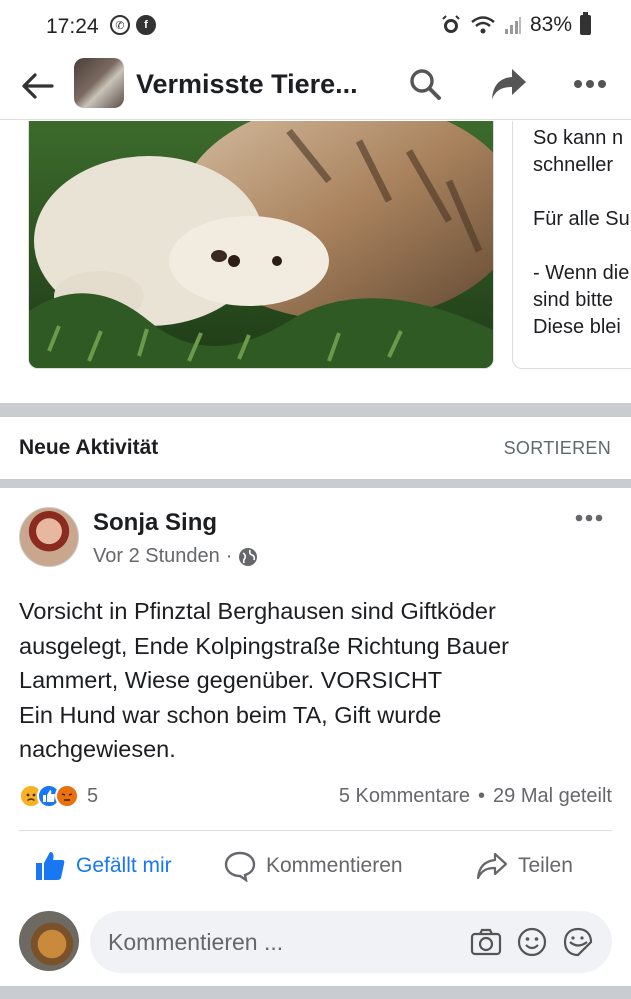 The image size is (631, 999). Describe the element at coordinates (146, 25) in the screenshot. I see `facebook-icon: f` at that location.